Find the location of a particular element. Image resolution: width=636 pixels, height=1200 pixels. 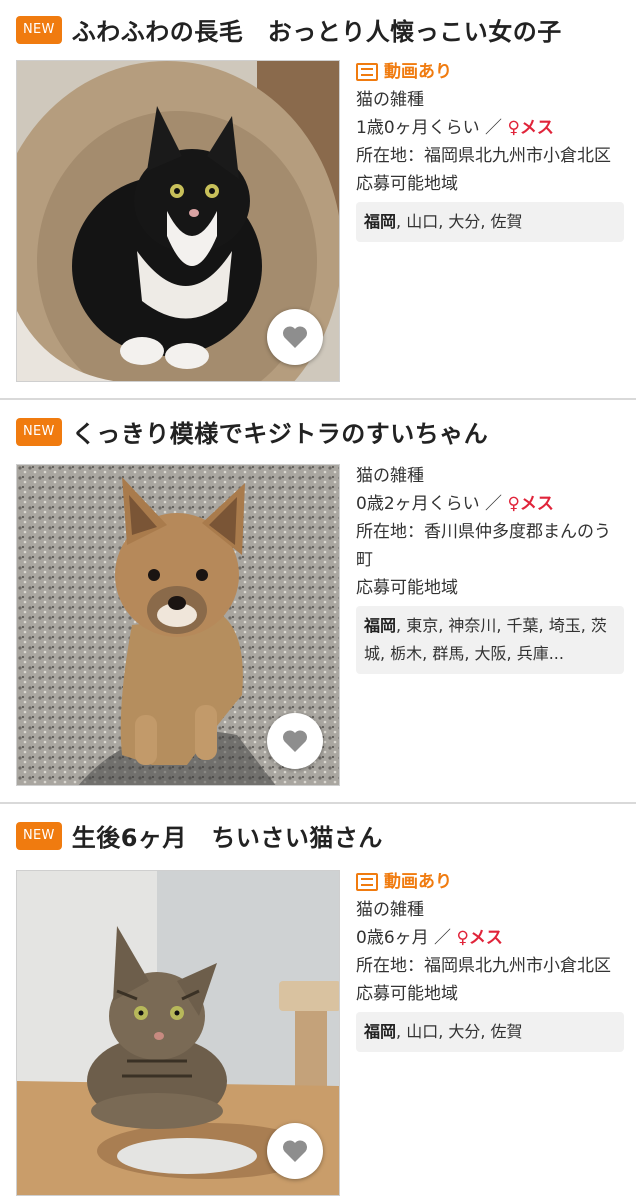

listing-title-row: NEW ふわふわの長毛 おっとり人懐っこい女の子 is located at coordinates (289, 29).